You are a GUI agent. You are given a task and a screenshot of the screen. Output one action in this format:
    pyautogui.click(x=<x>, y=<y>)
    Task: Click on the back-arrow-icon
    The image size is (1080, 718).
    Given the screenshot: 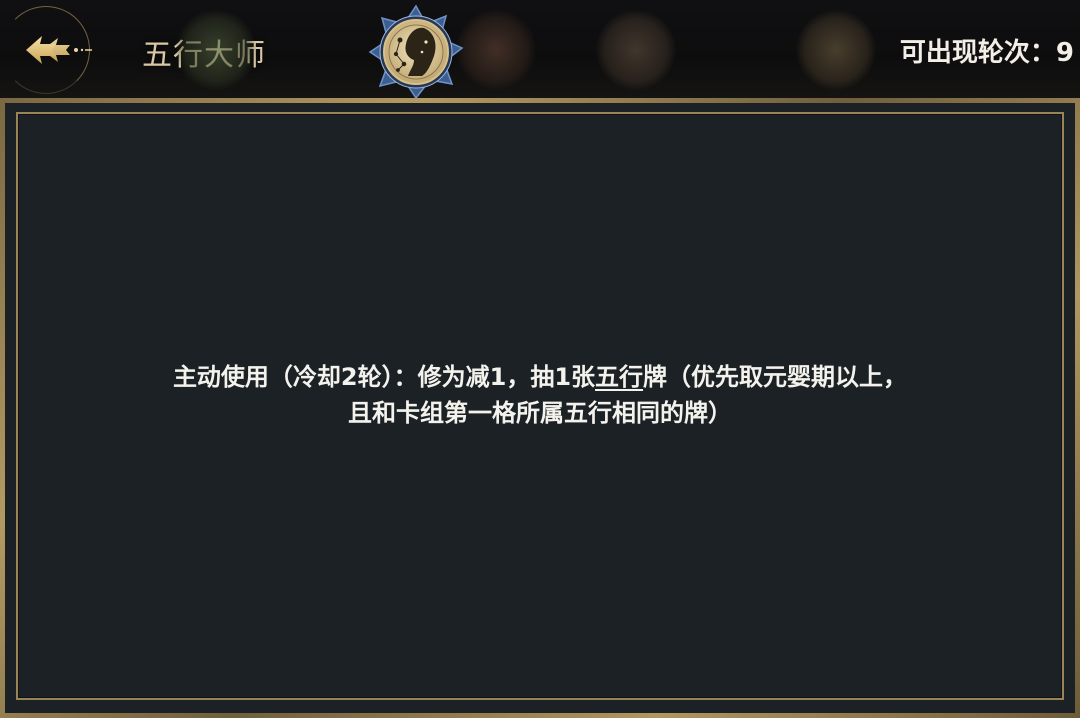 What is the action you would take?
    pyautogui.click(x=59, y=50)
    